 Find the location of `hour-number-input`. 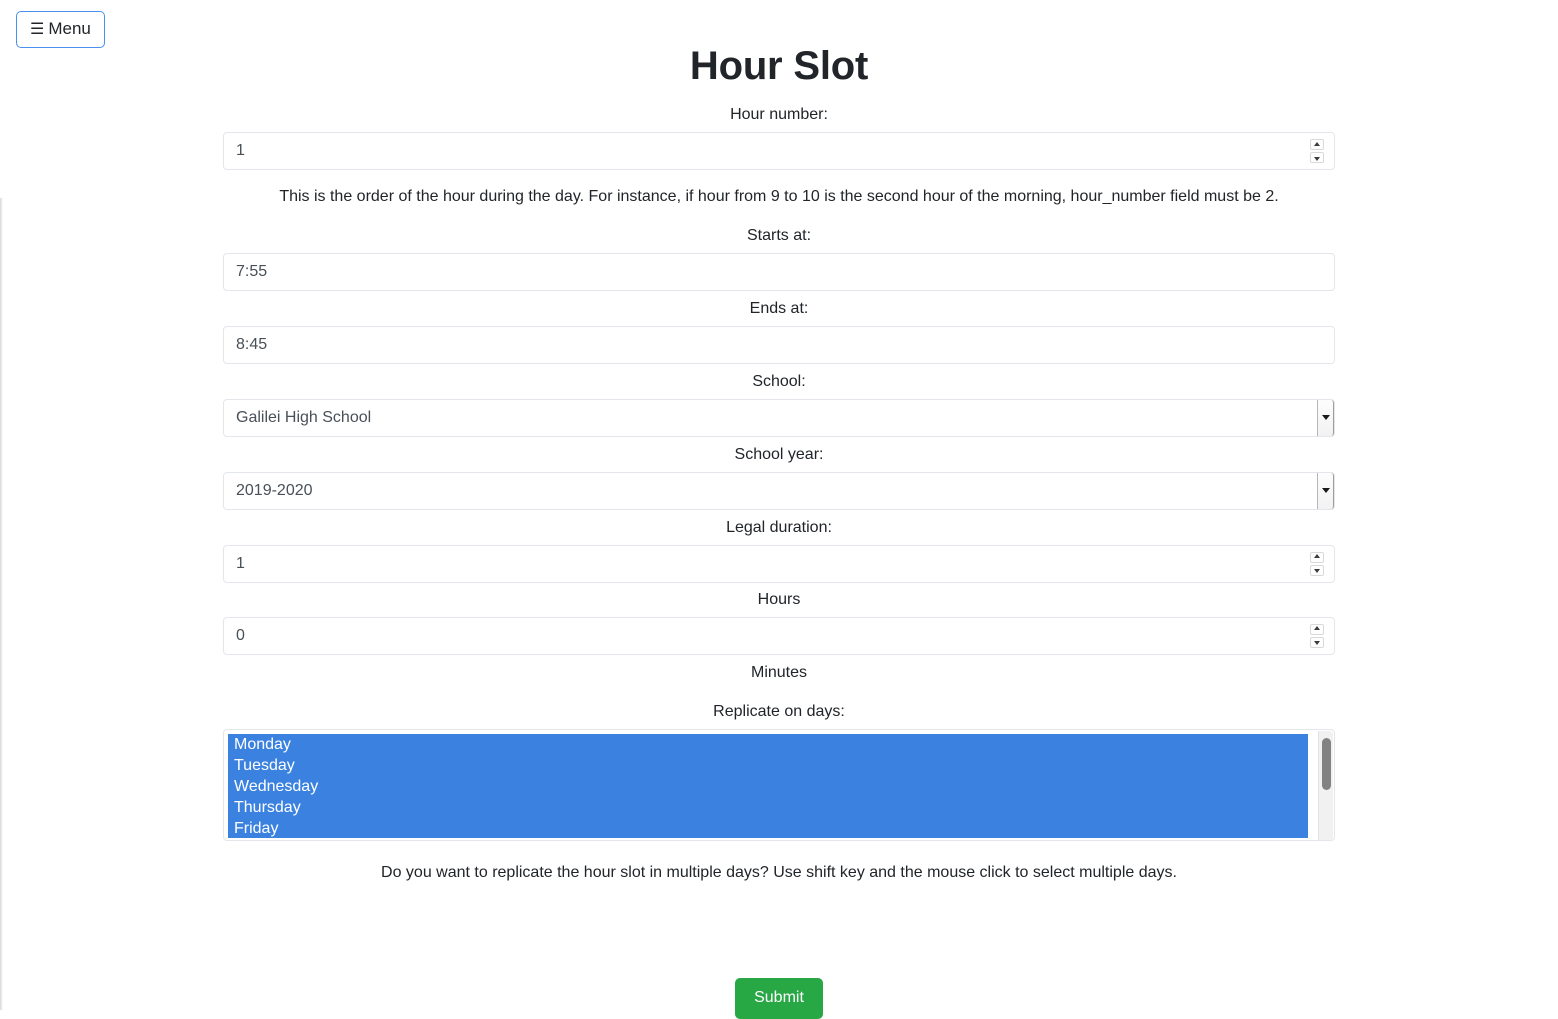

hour-number-input is located at coordinates (779, 151).